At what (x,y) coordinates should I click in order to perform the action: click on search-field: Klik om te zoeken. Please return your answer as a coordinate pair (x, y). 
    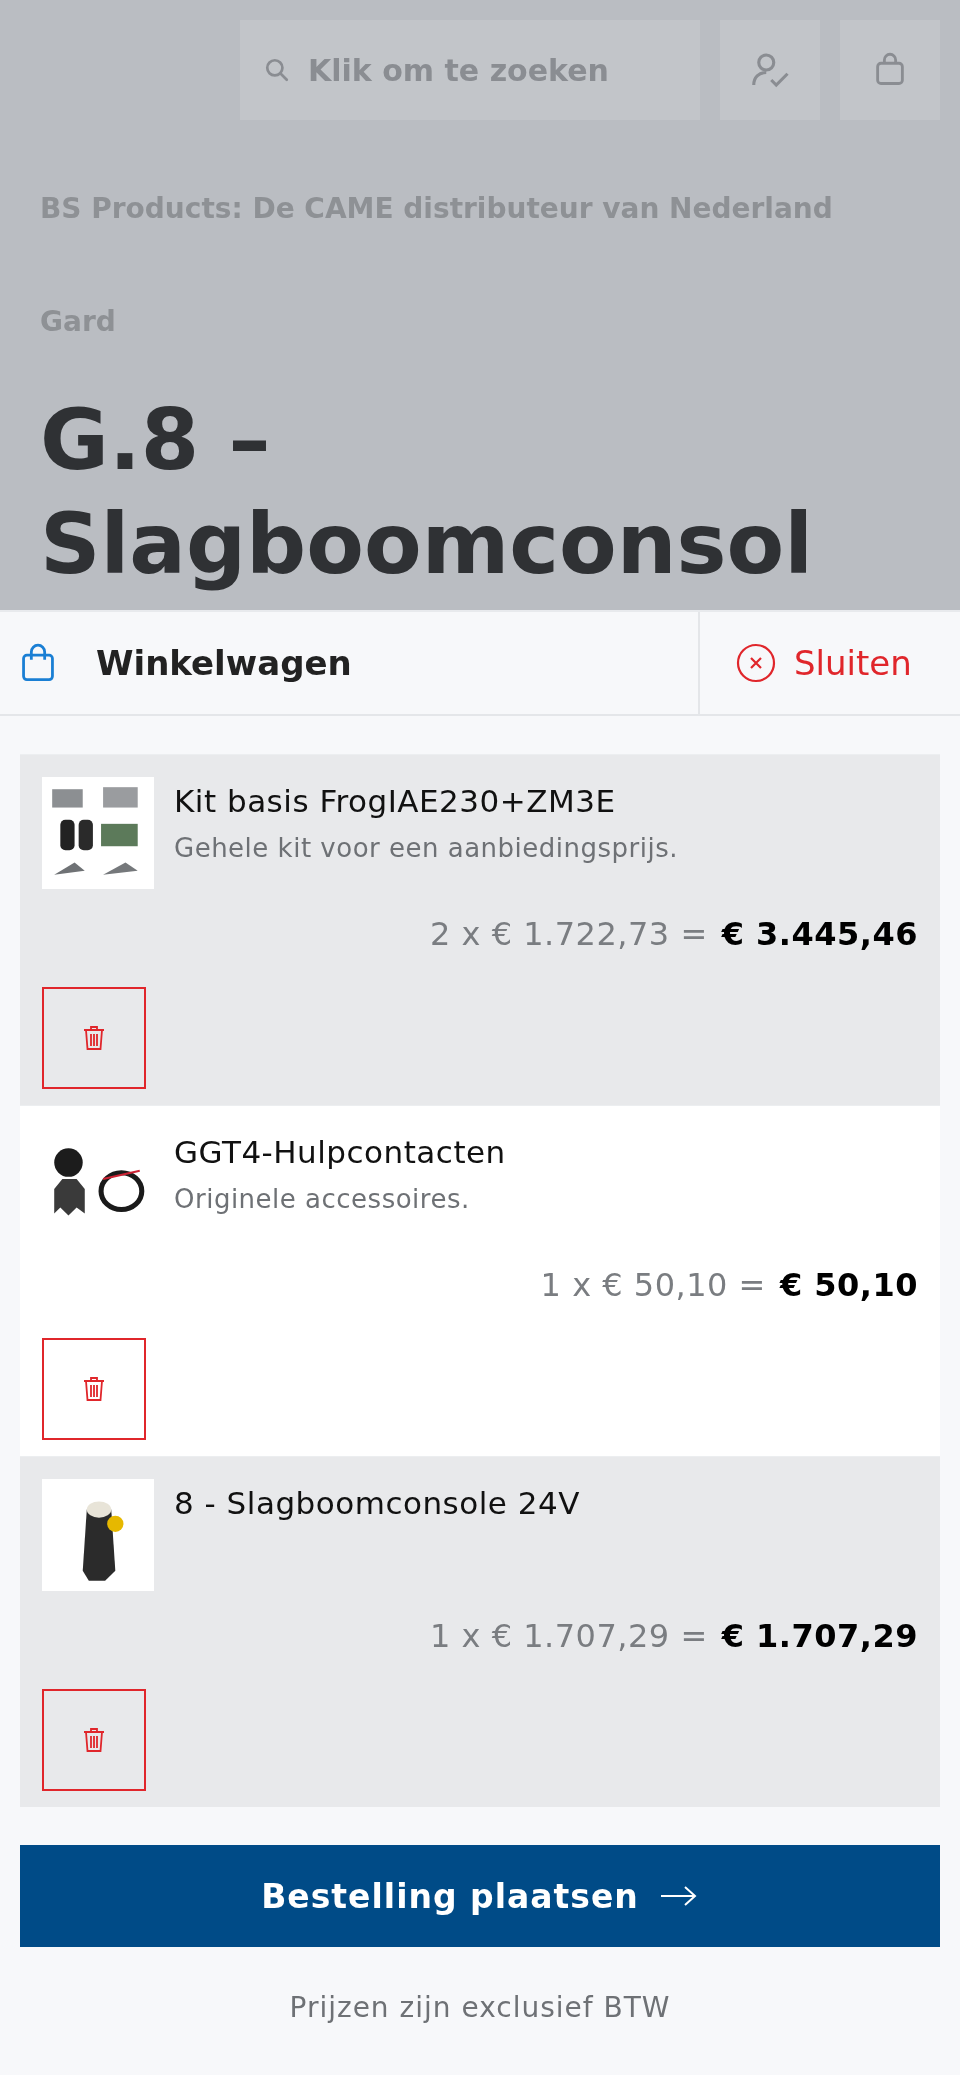
    Looking at the image, I should click on (470, 70).